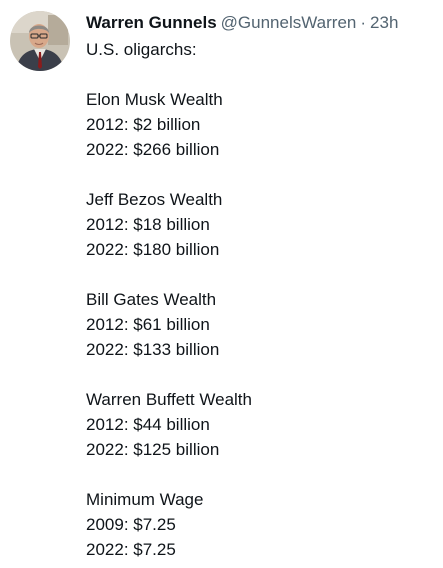  Describe the element at coordinates (131, 549) in the screenshot. I see `section-line: 2022: $7.25` at that location.